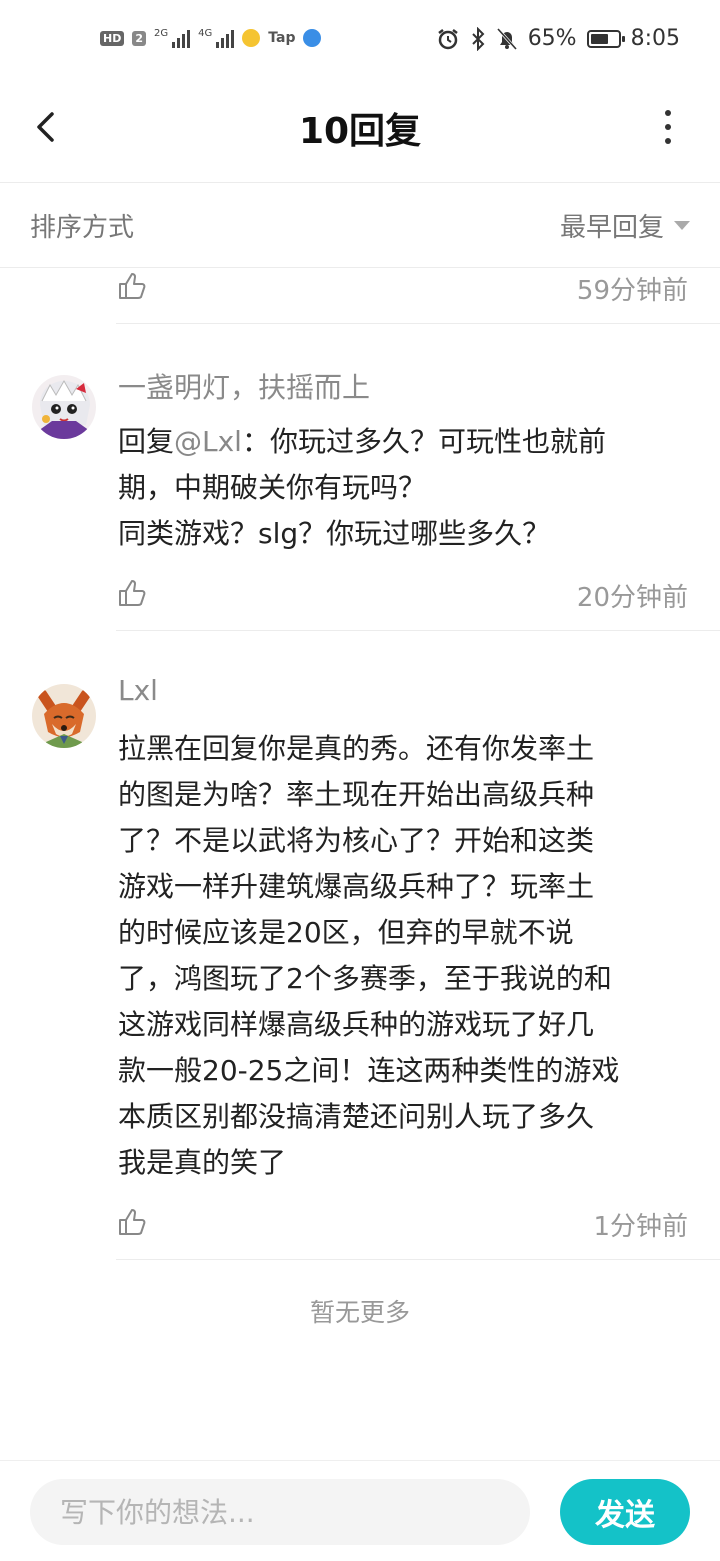 The width and height of the screenshot is (720, 1561). I want to click on tap-notification-label: Tap, so click(282, 38).